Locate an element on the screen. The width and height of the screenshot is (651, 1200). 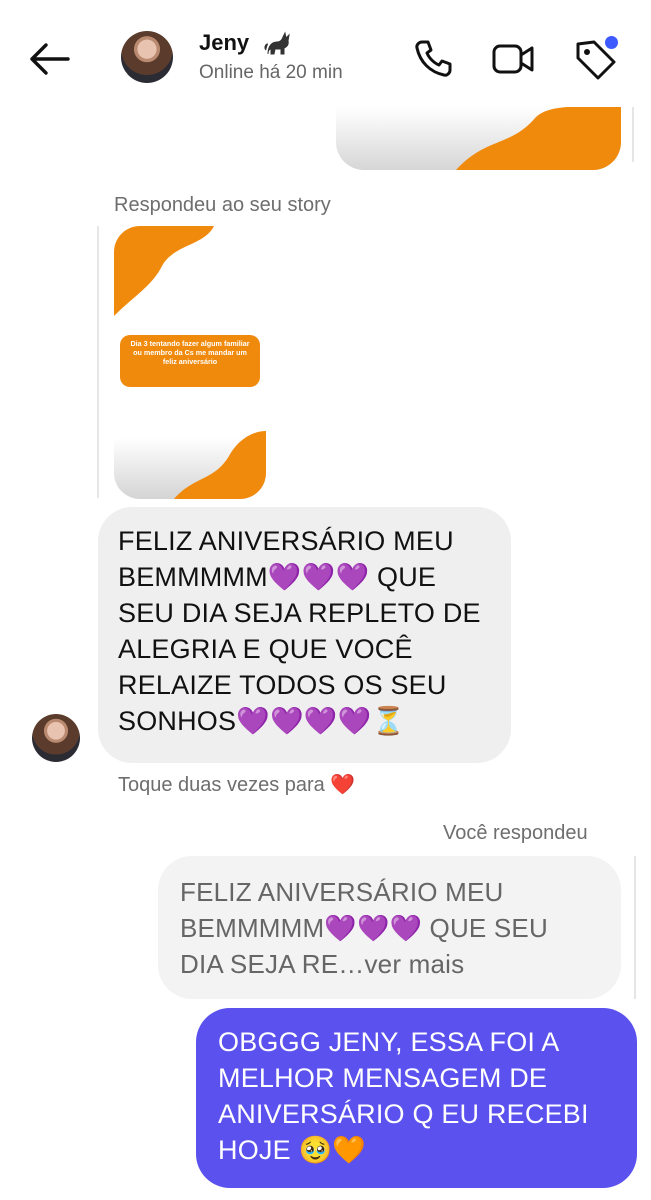
sender-avatar is located at coordinates (56, 738).